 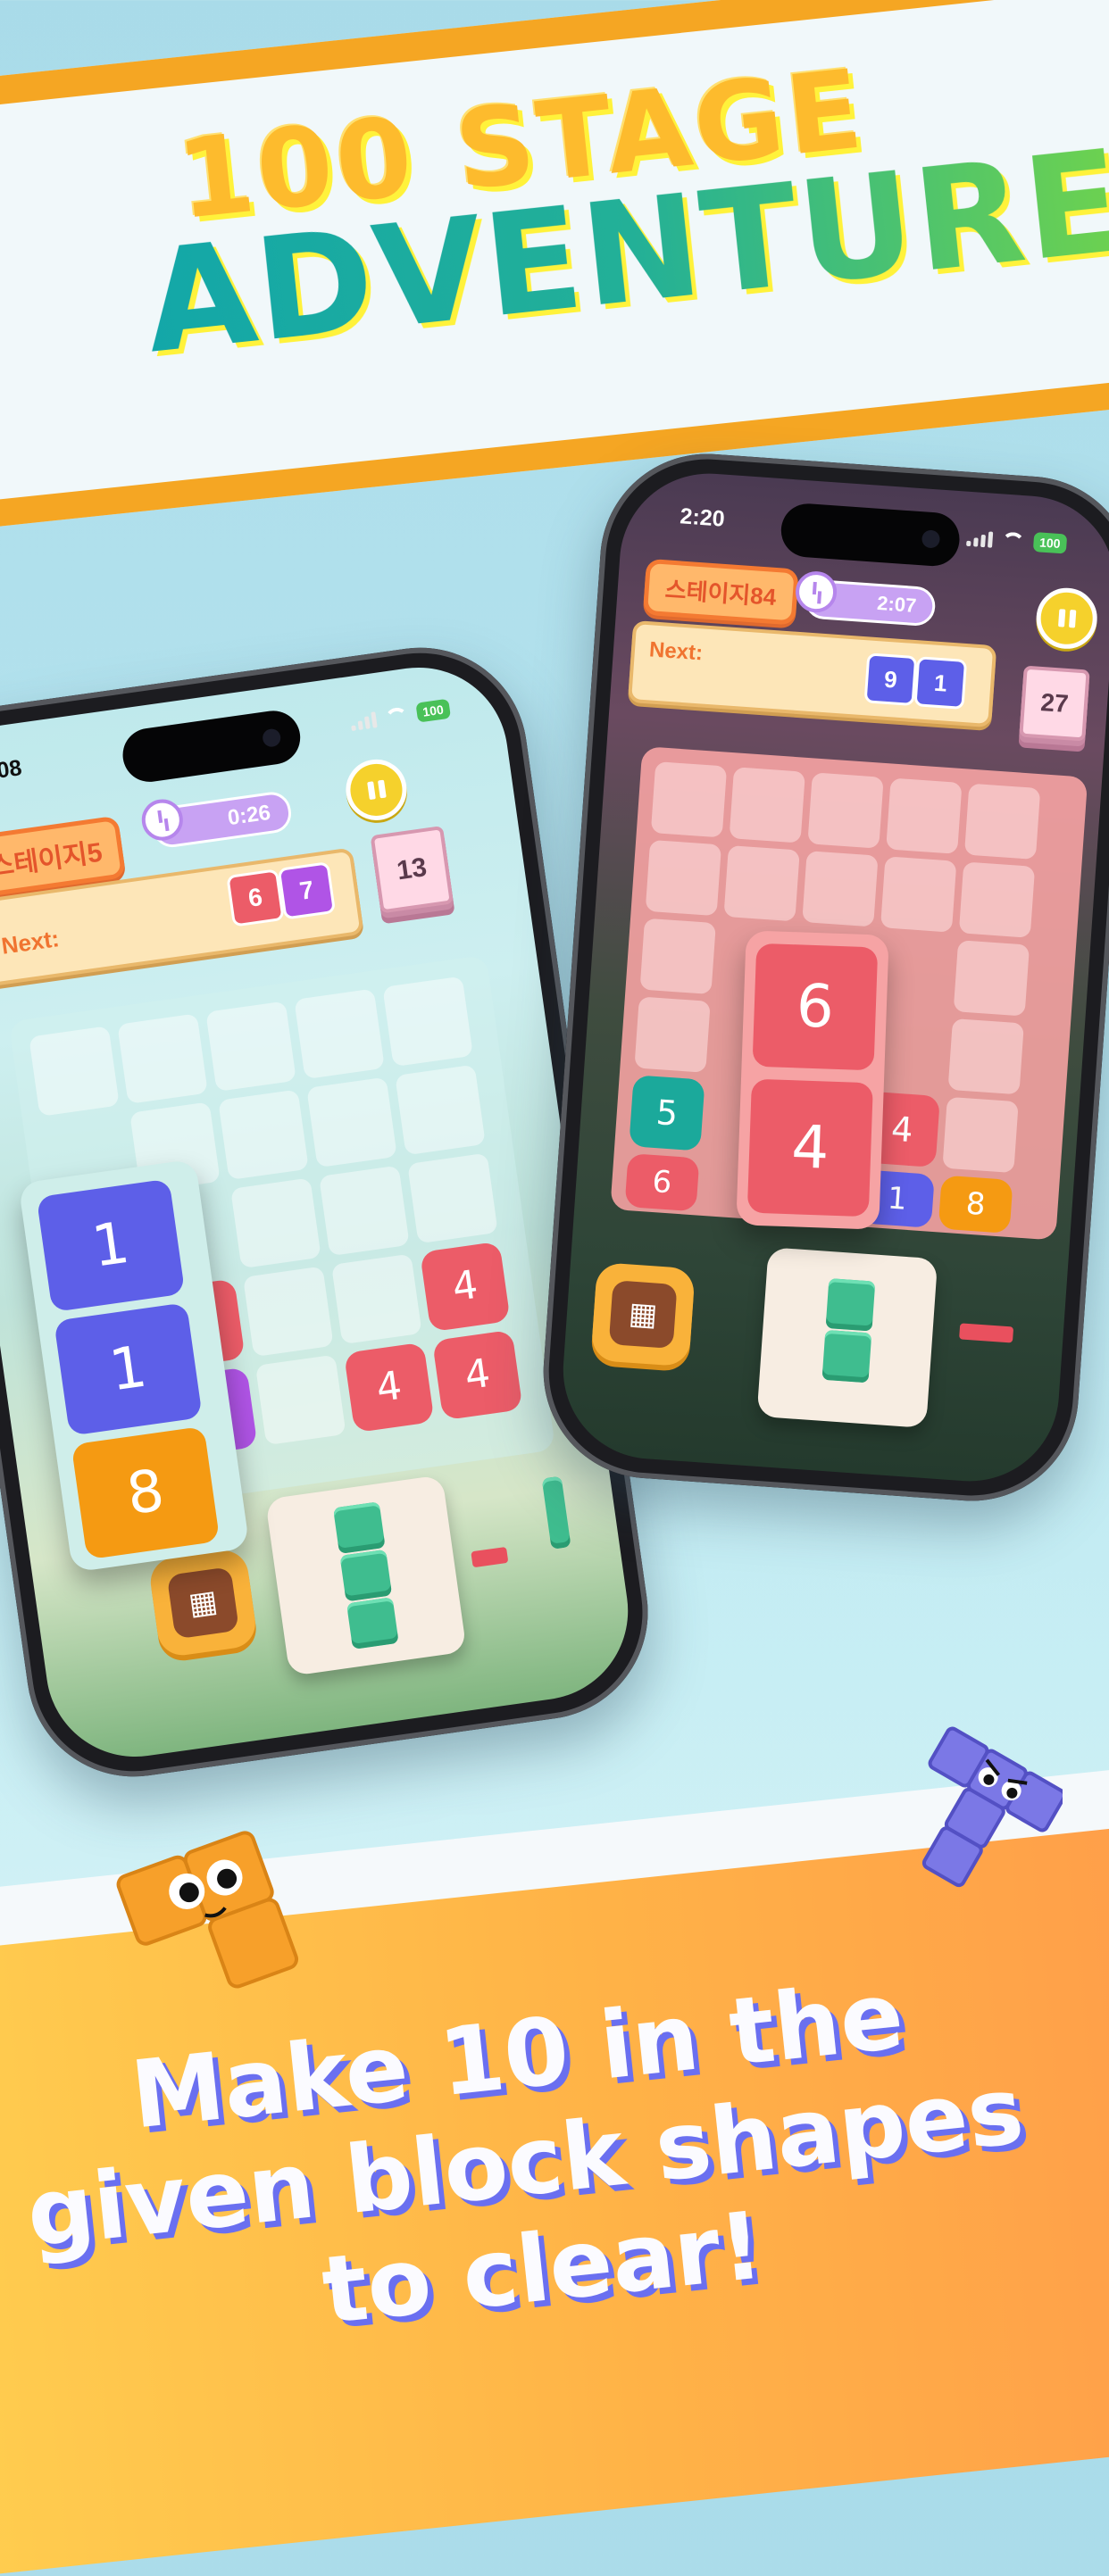 I want to click on active-piece-right: 6 4, so click(x=812, y=1080).